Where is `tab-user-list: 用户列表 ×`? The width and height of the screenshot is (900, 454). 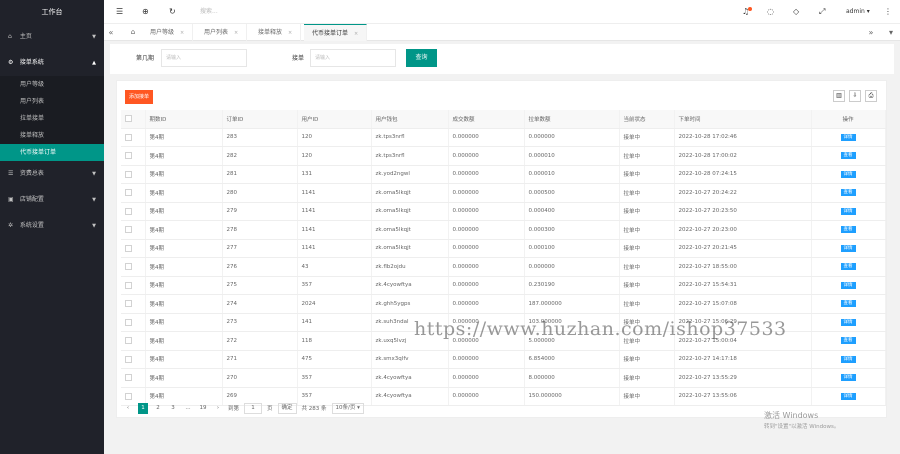
tab-user-list: 用户列表 × is located at coordinates (222, 32).